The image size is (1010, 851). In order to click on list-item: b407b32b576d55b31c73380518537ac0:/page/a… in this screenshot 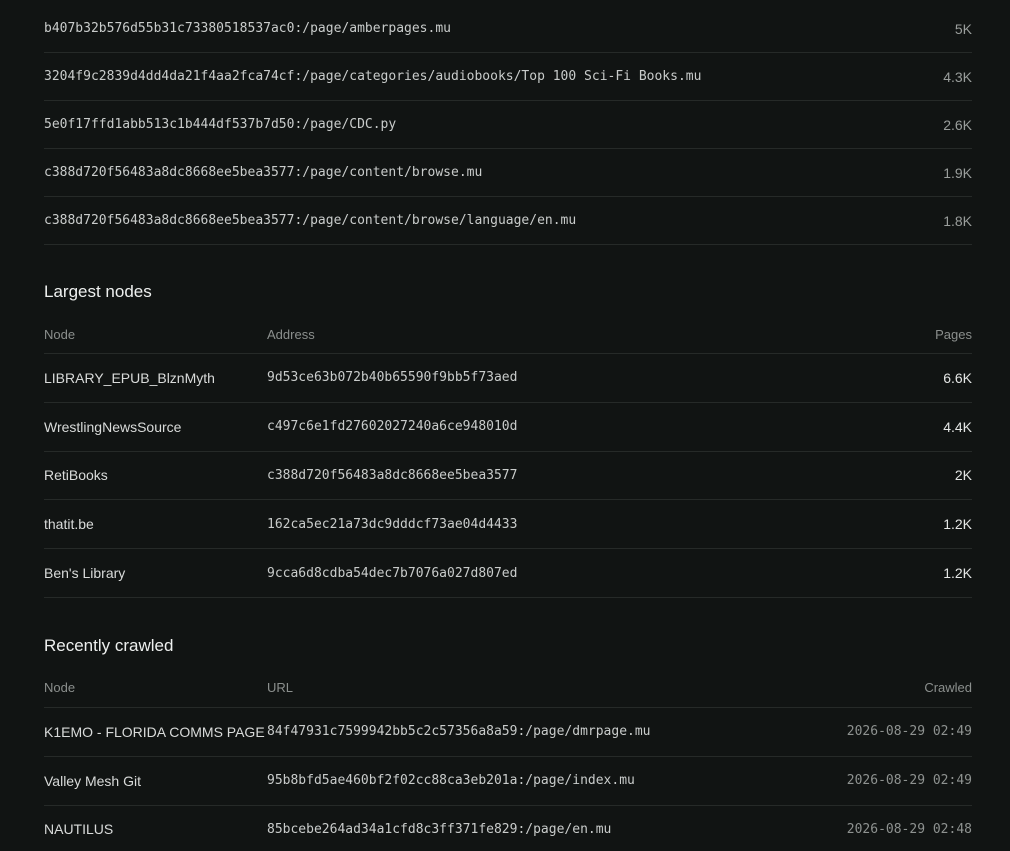, I will do `click(508, 29)`.